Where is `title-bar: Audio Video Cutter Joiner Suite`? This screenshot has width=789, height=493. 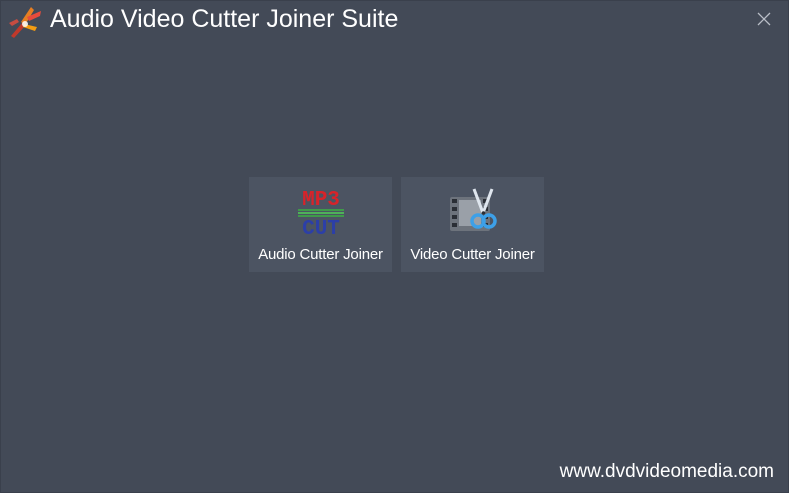 title-bar: Audio Video Cutter Joiner Suite is located at coordinates (395, 21).